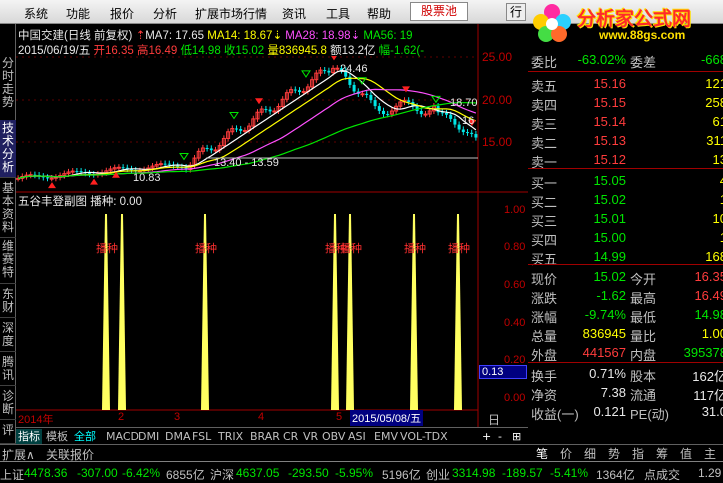 Image resolution: width=723 pixels, height=483 pixels. I want to click on ind-tab-emv: EMV, so click(386, 436).